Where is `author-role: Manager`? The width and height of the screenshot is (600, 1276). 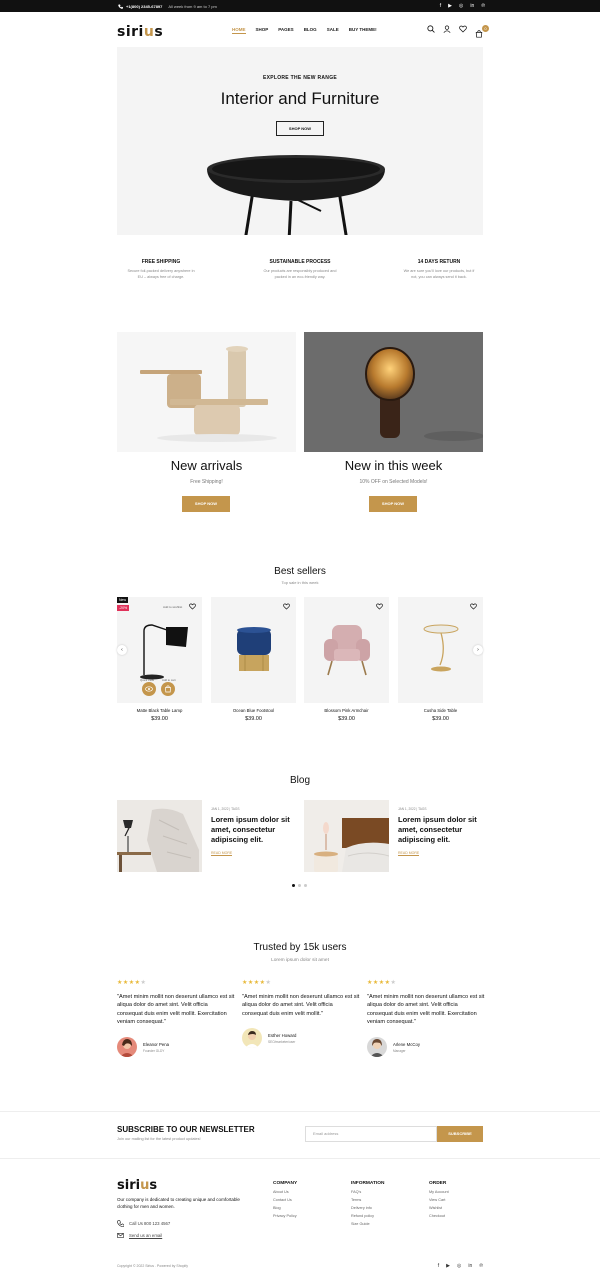 author-role: Manager is located at coordinates (399, 1050).